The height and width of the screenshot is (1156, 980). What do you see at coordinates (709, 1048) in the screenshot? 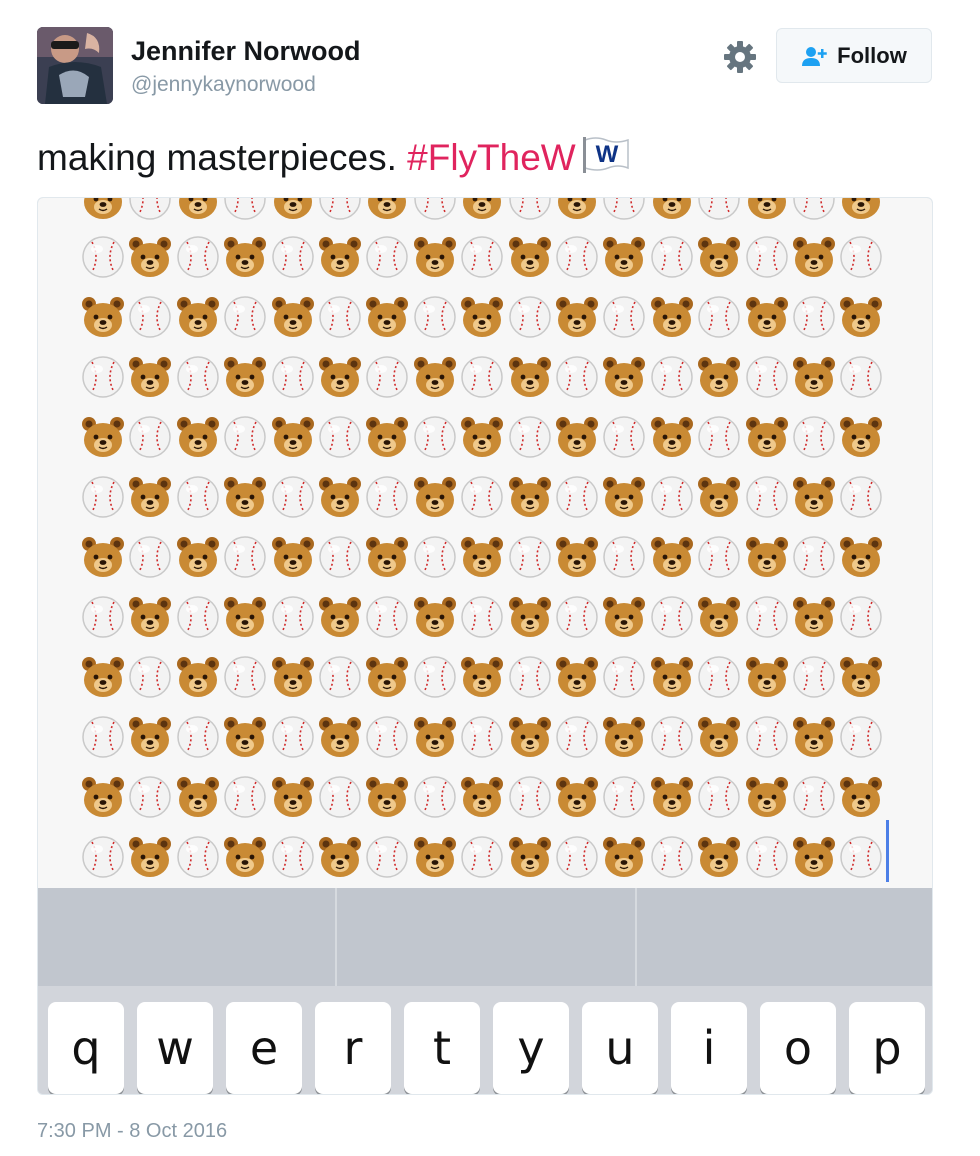
I see `key-i: i` at bounding box center [709, 1048].